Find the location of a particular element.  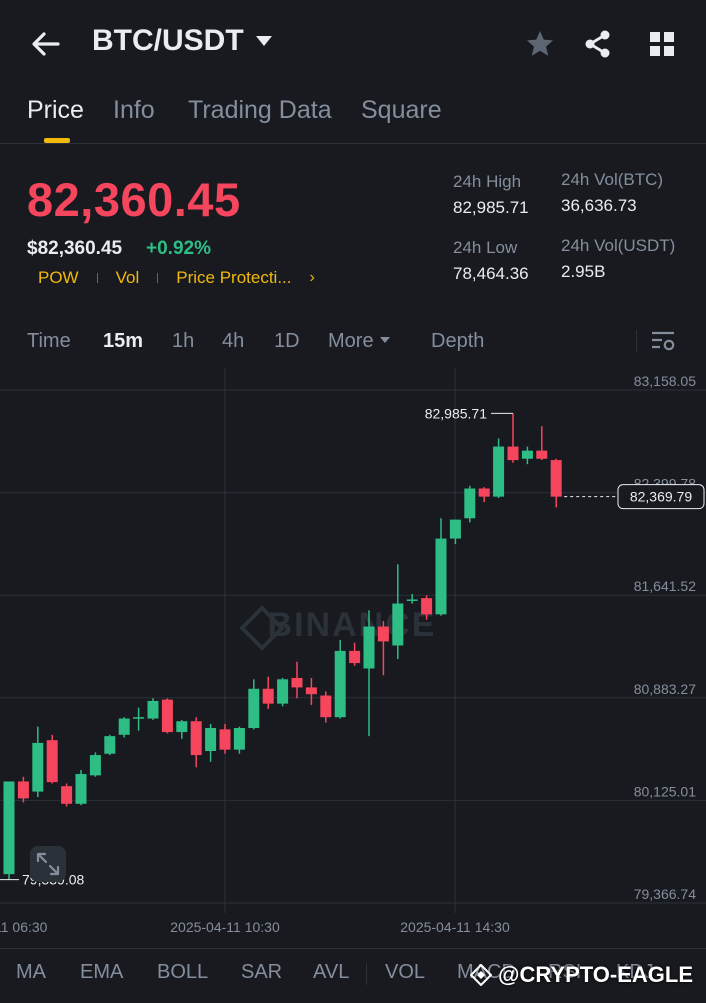

main-tabs: Price Info Trading Data Square is located at coordinates (353, 117).